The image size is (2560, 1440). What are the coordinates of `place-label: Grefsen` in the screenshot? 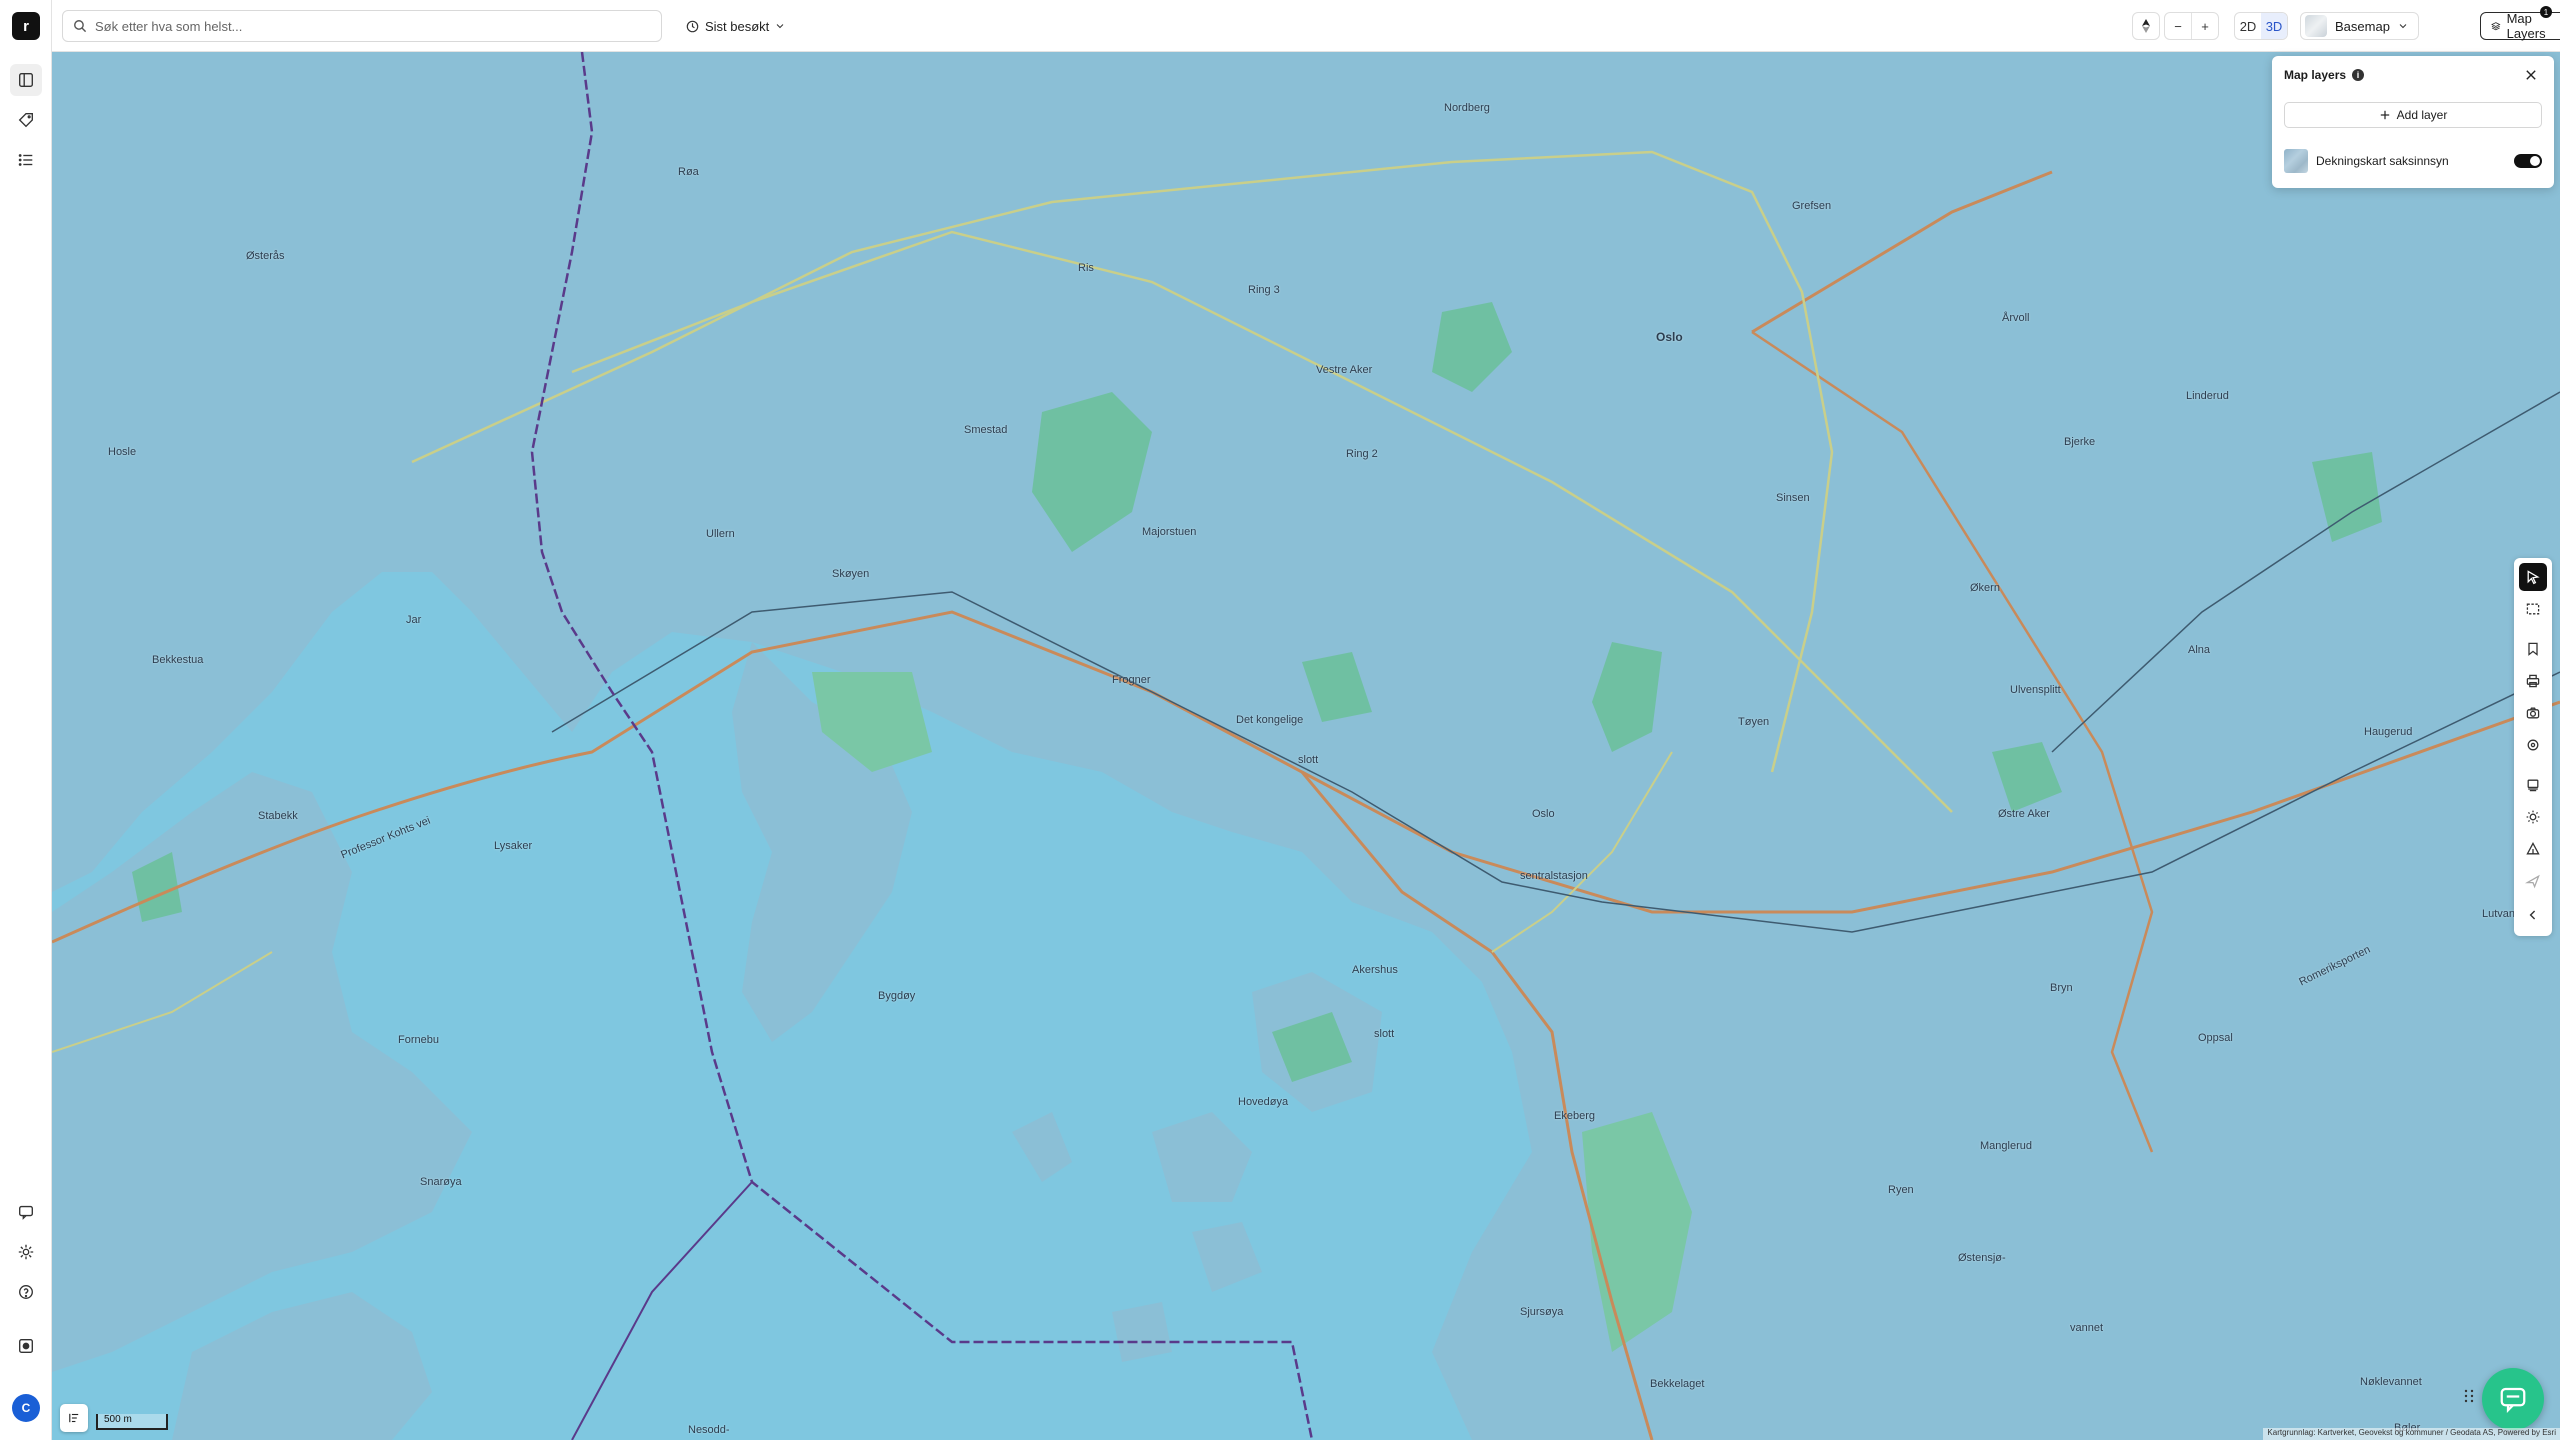 It's located at (1812, 206).